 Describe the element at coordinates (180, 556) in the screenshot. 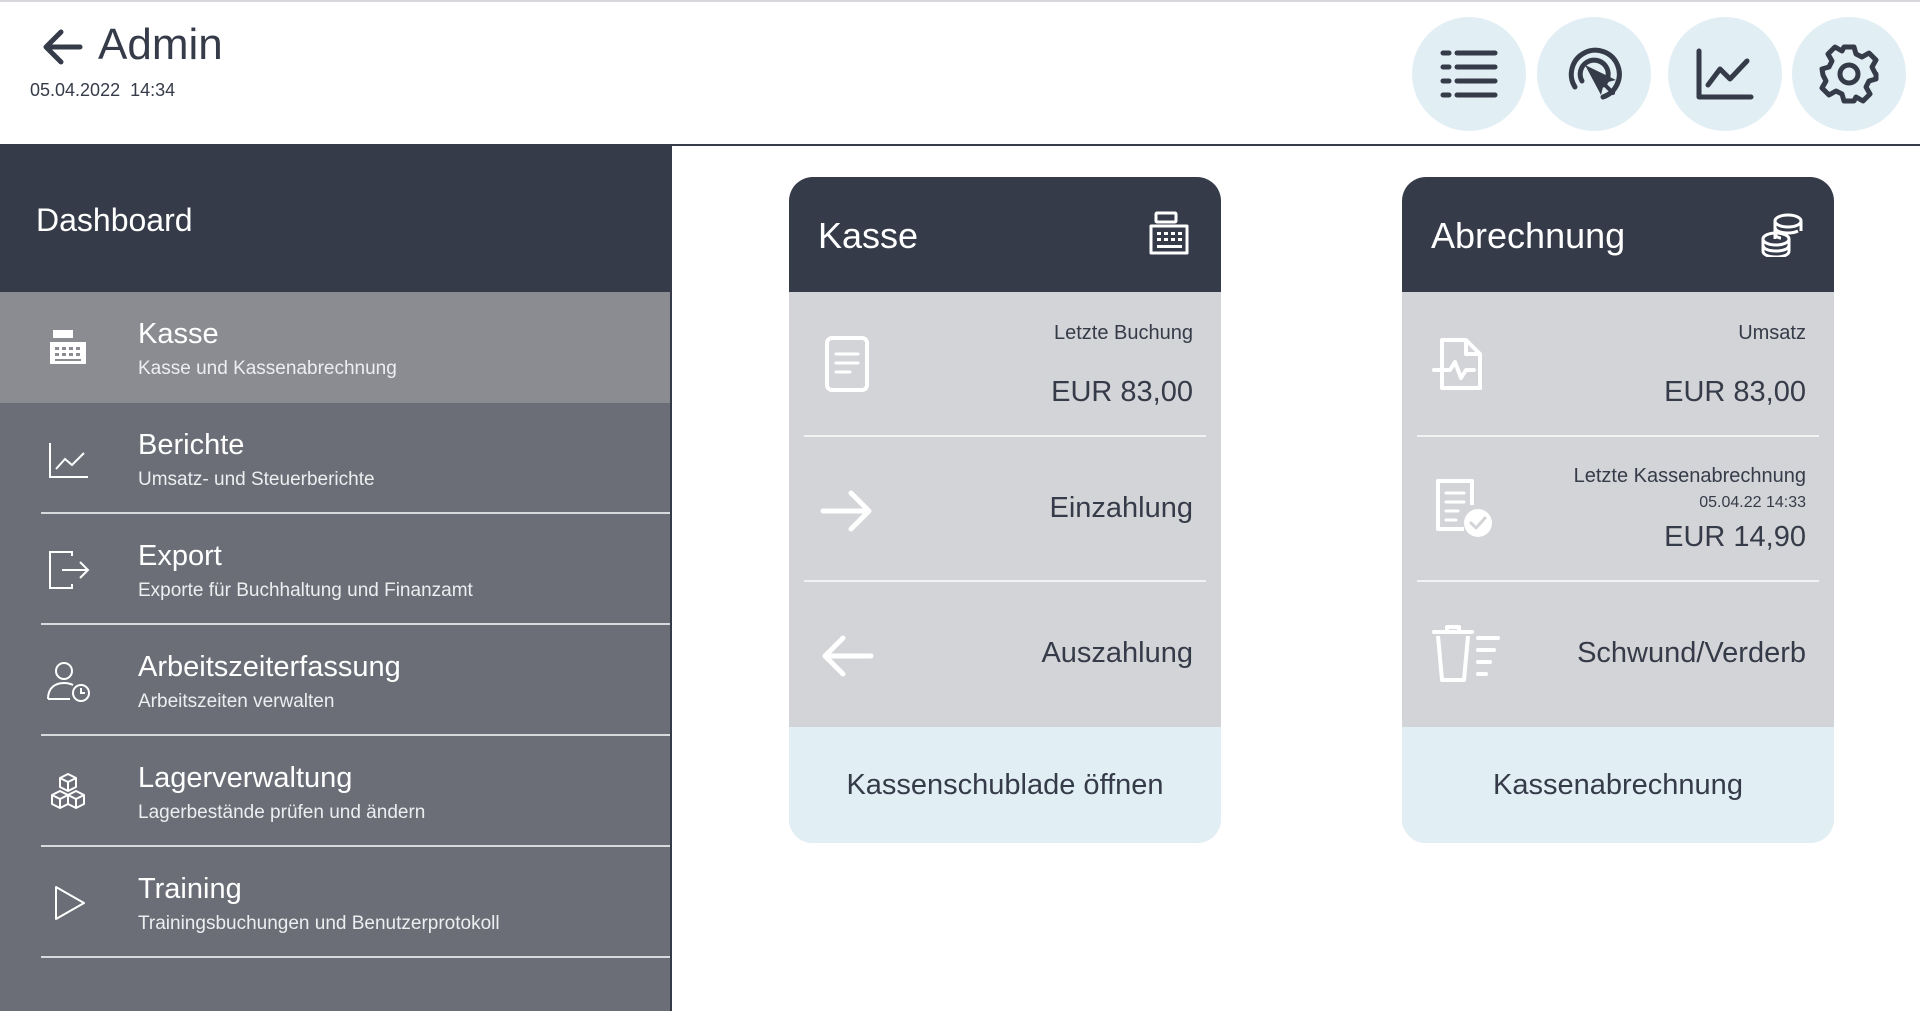

I see `sidebar-item-label: Export` at that location.